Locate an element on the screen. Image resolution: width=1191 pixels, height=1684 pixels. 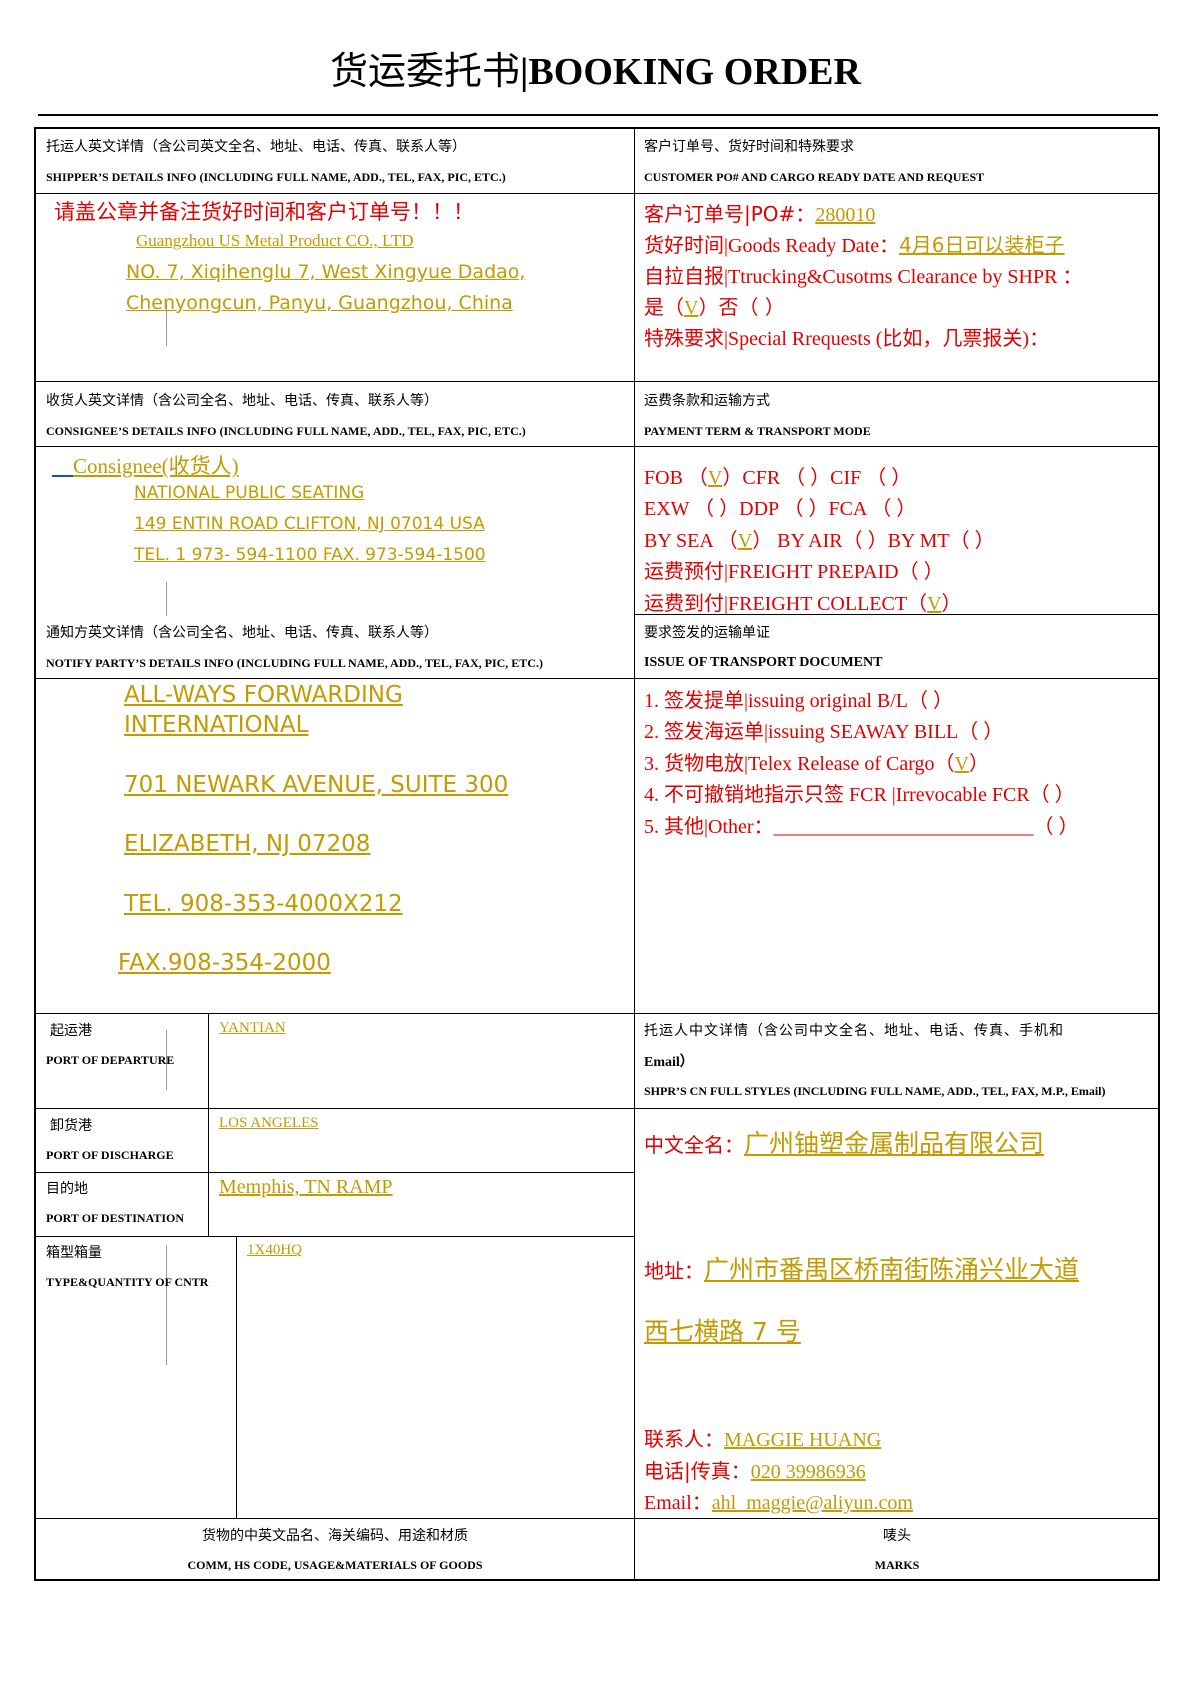
cn-email-line: Email：ahl_maggie@aliyun.com is located at coordinates (778, 1500).